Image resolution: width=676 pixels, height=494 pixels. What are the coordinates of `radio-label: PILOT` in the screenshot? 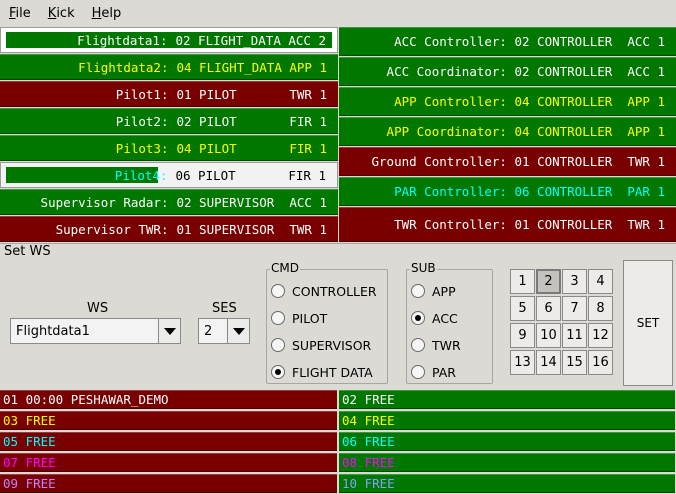 It's located at (310, 318).